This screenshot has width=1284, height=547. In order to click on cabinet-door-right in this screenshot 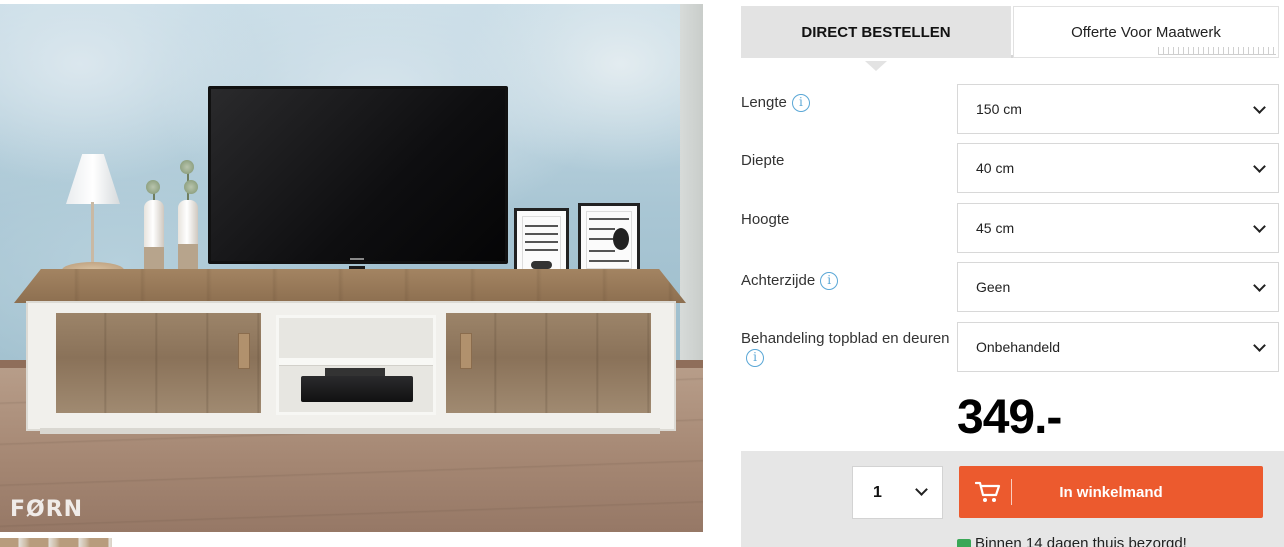, I will do `click(548, 363)`.